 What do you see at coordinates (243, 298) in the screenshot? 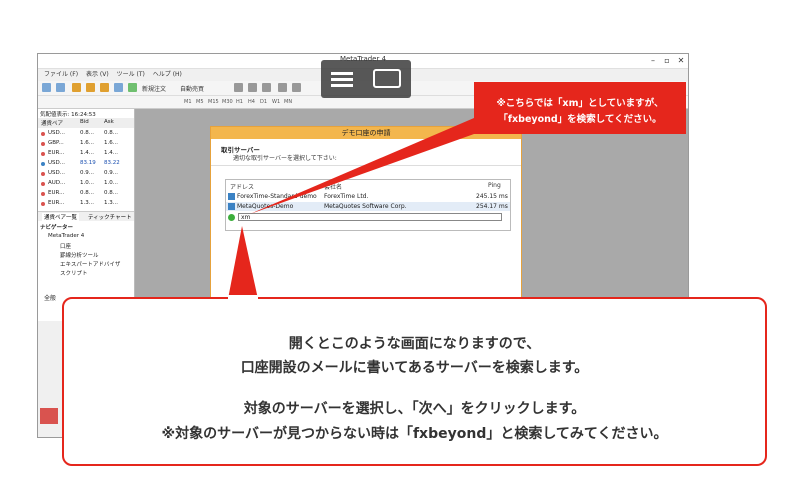
I see `callout-pointer-gap` at bounding box center [243, 298].